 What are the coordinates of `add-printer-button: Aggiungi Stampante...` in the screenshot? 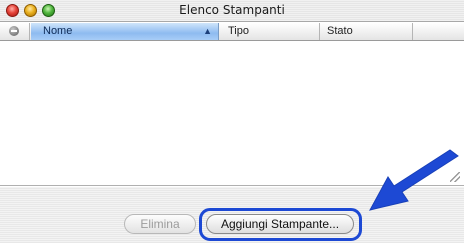 It's located at (280, 224).